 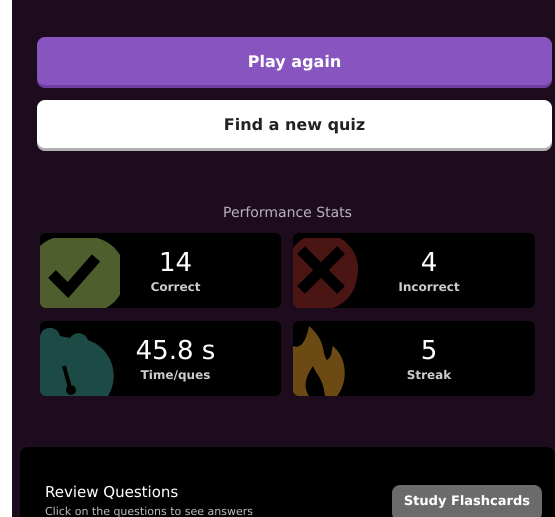 What do you see at coordinates (294, 61) in the screenshot?
I see `play-again-button: Play again` at bounding box center [294, 61].